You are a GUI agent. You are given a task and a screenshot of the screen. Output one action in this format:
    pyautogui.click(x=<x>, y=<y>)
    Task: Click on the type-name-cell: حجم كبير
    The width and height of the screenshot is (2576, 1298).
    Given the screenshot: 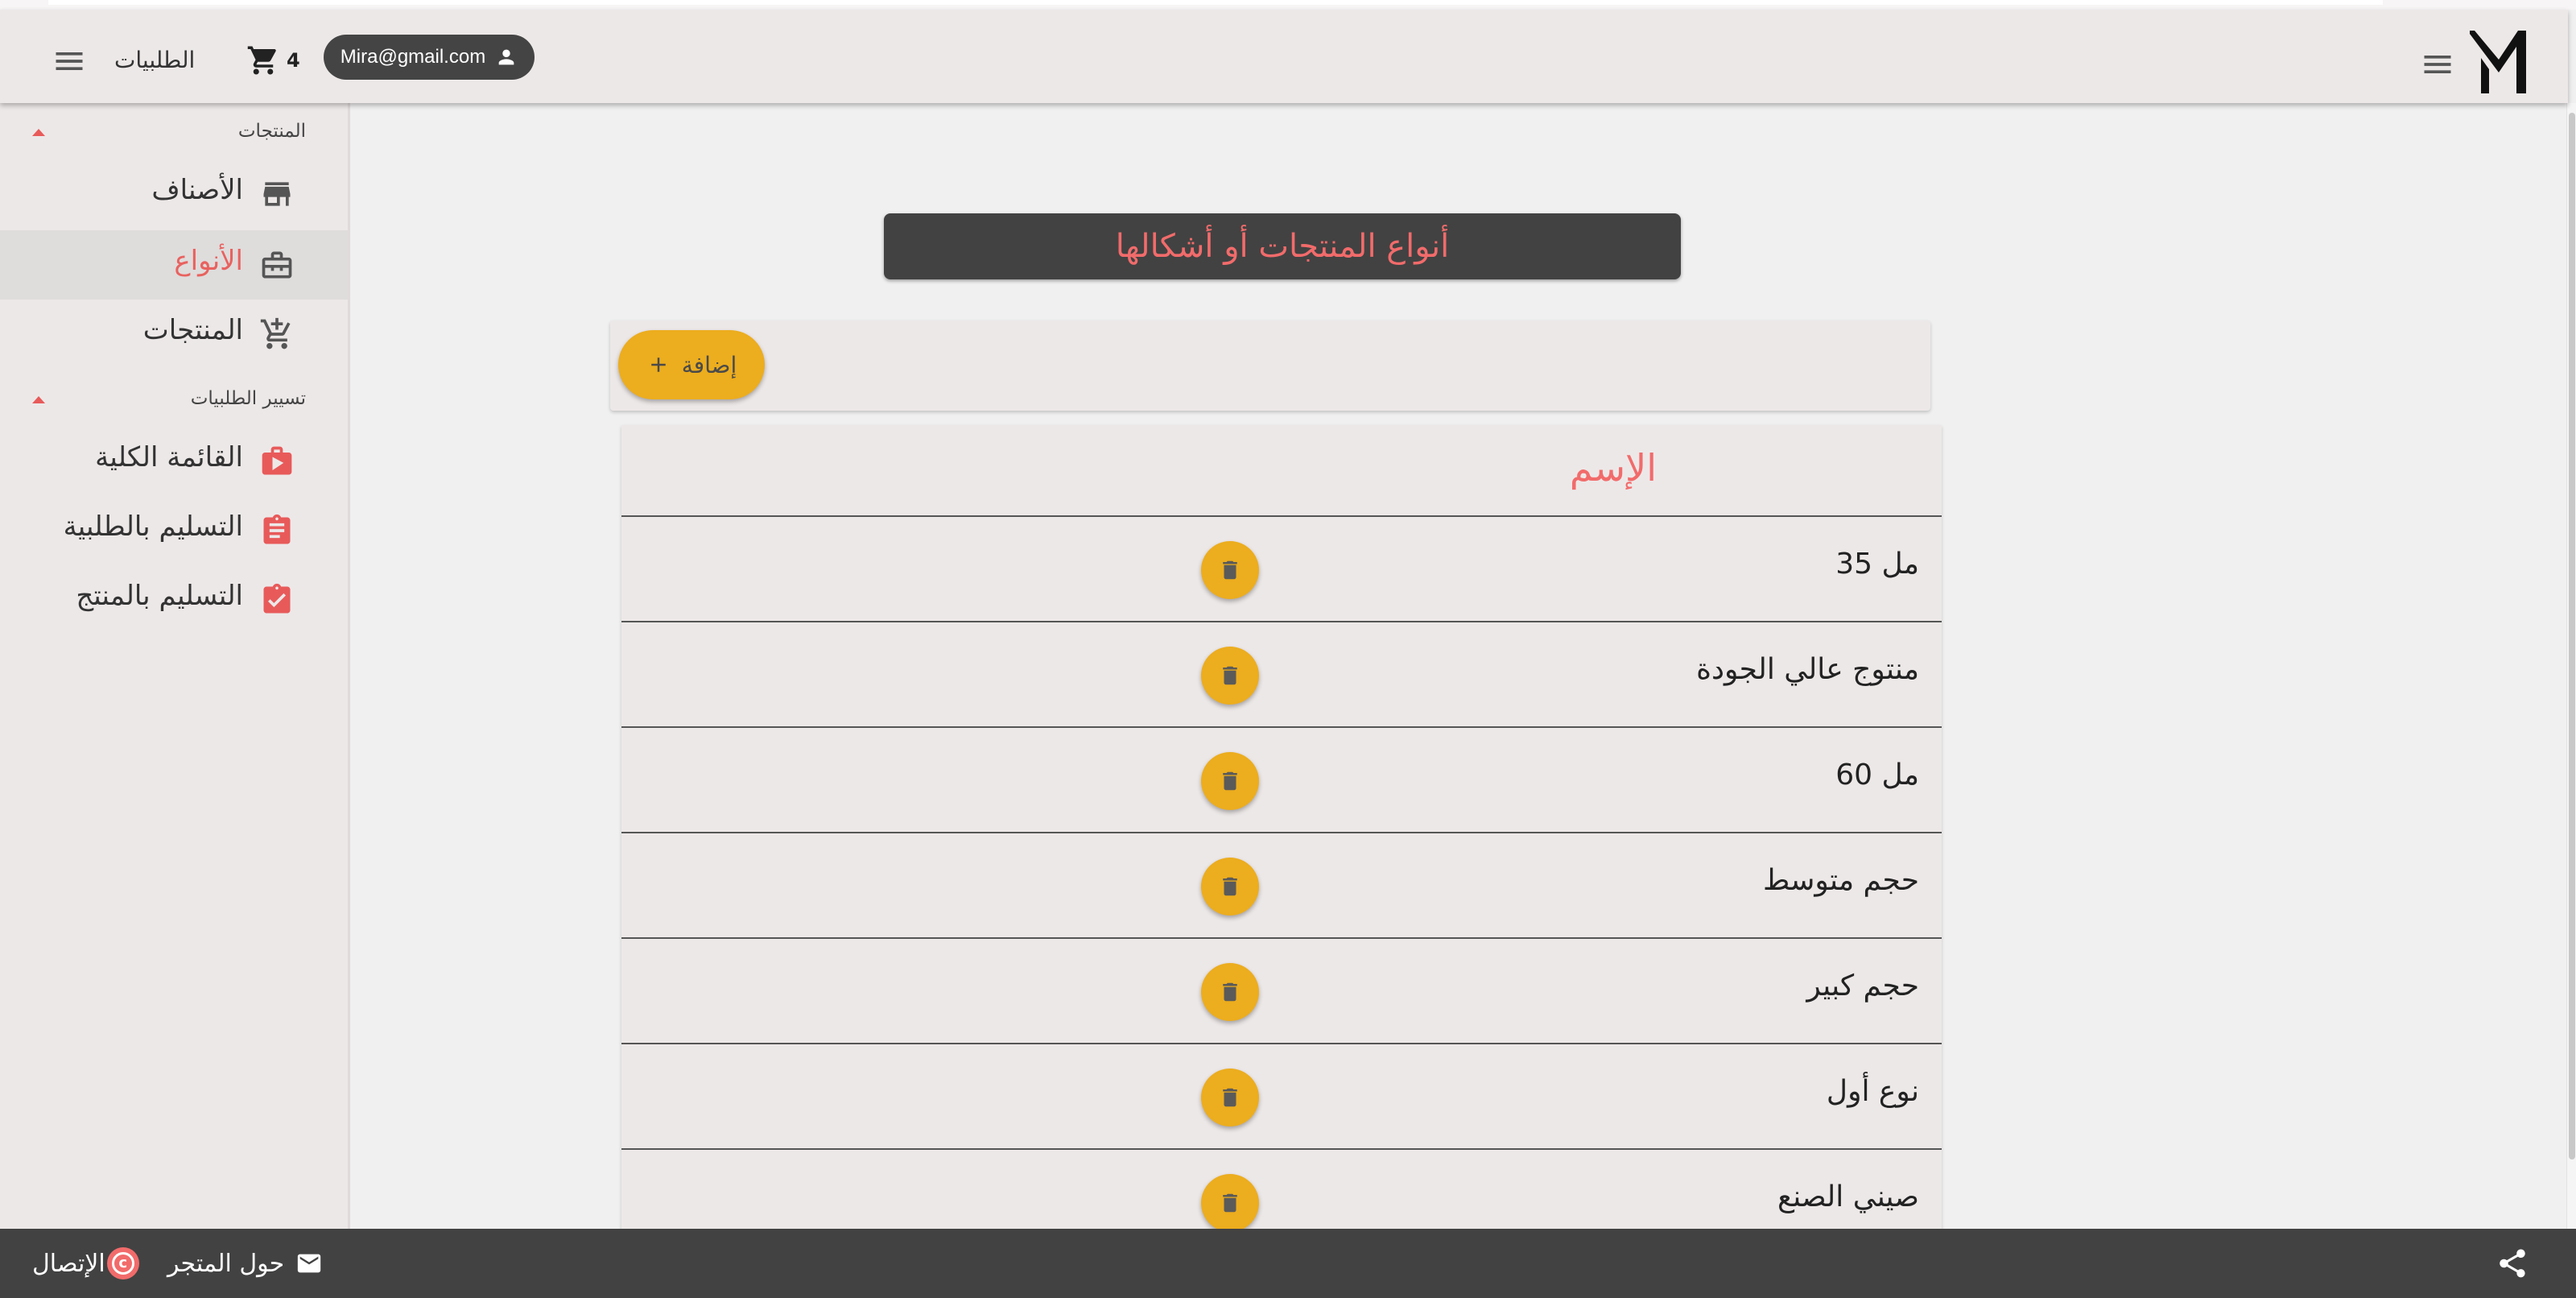 What is the action you would take?
    pyautogui.click(x=1862, y=985)
    